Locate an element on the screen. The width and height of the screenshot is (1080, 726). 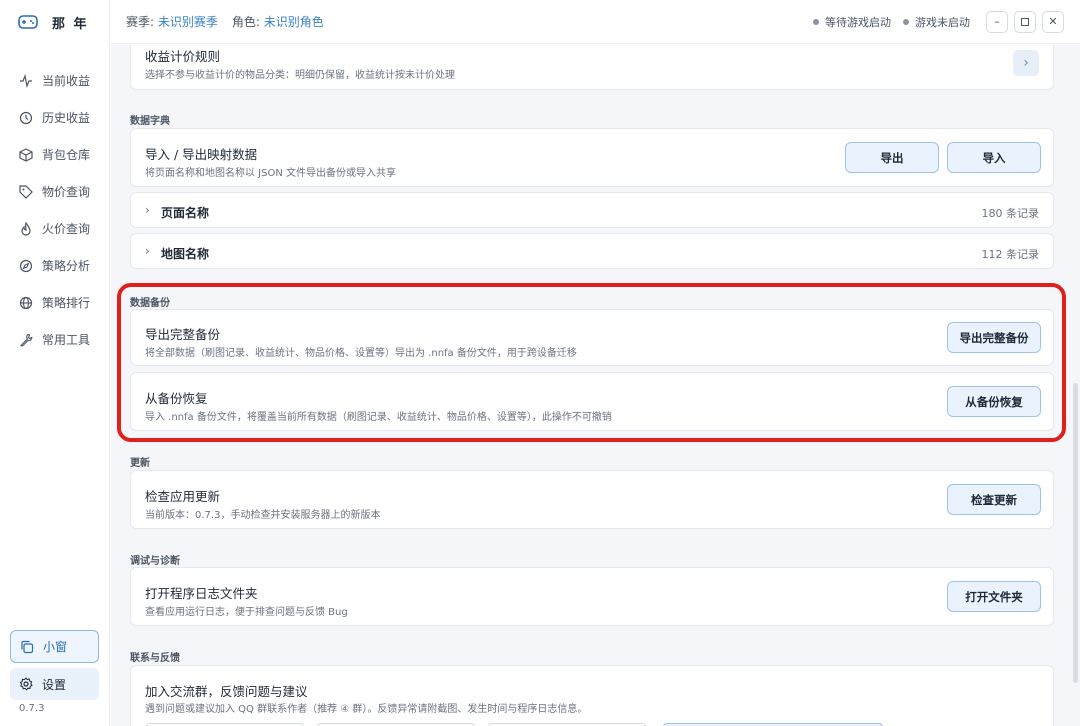
sidebar-item-label: 历史收益 is located at coordinates (66, 118).